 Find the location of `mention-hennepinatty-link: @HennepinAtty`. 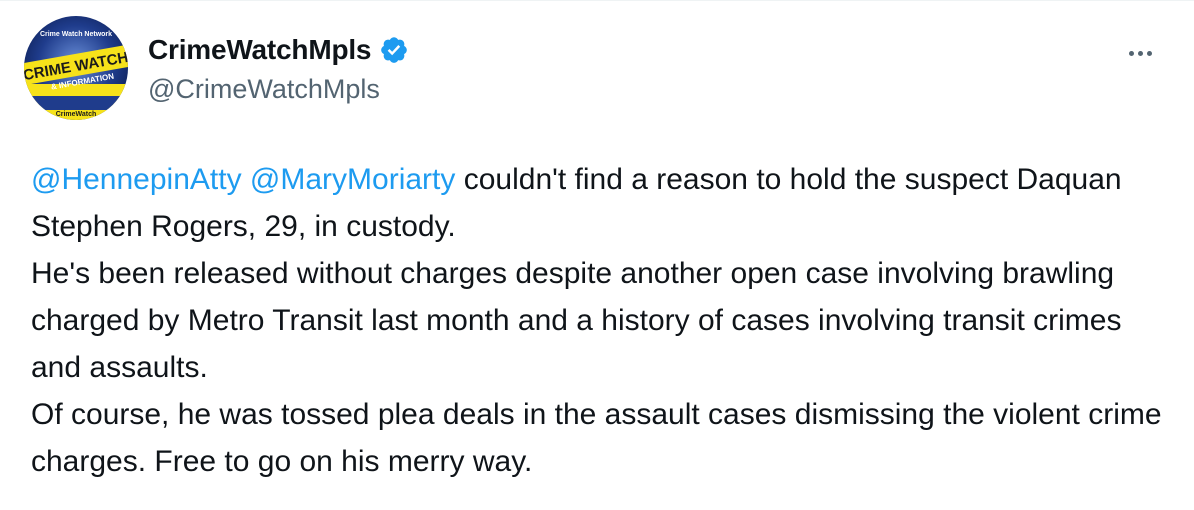

mention-hennepinatty-link: @HennepinAtty is located at coordinates (136, 179).